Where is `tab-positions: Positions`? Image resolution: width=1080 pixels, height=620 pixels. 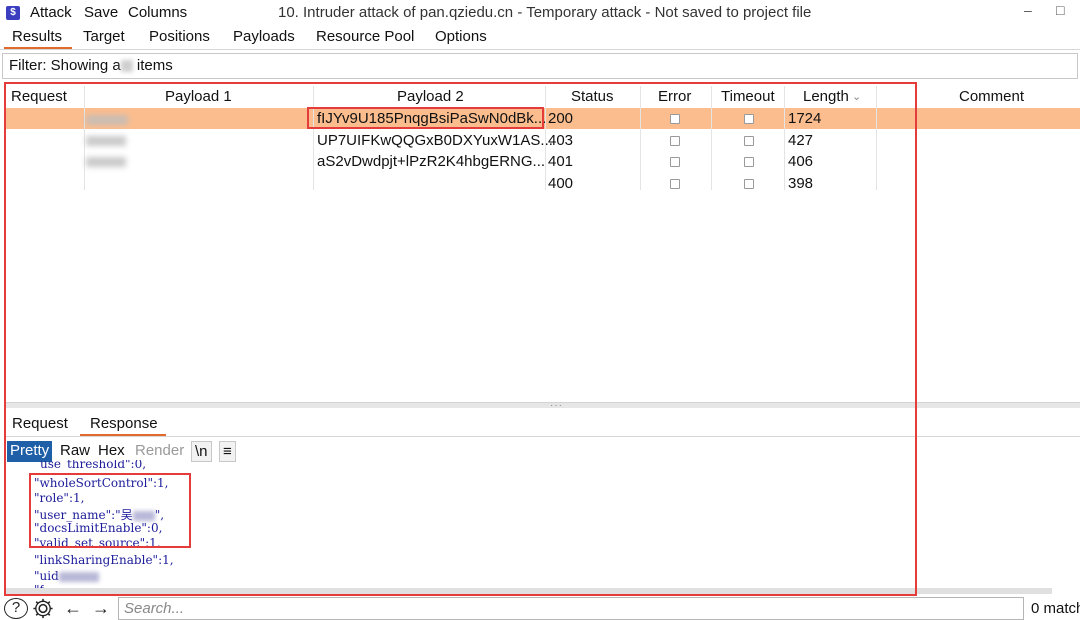 tab-positions: Positions is located at coordinates (179, 36).